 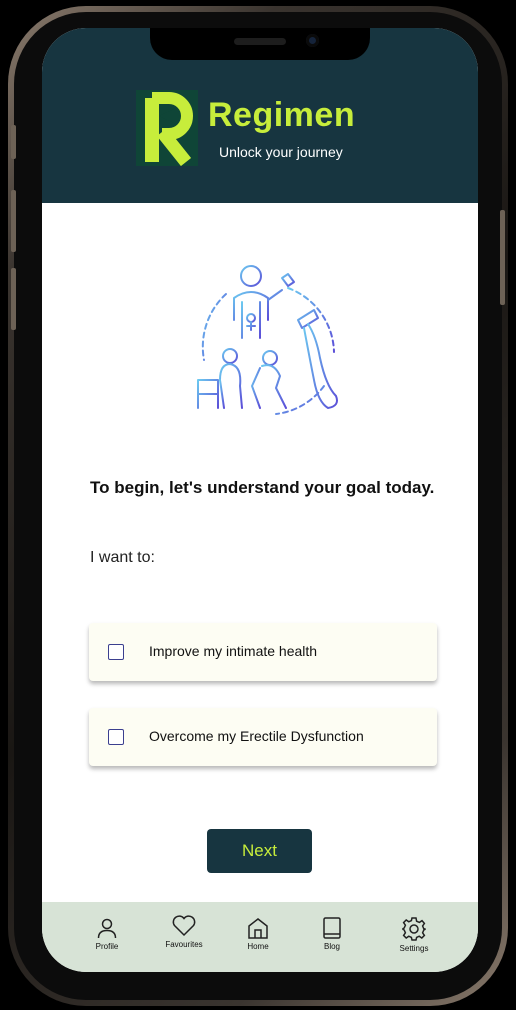 I want to click on heart-icon, so click(x=184, y=926).